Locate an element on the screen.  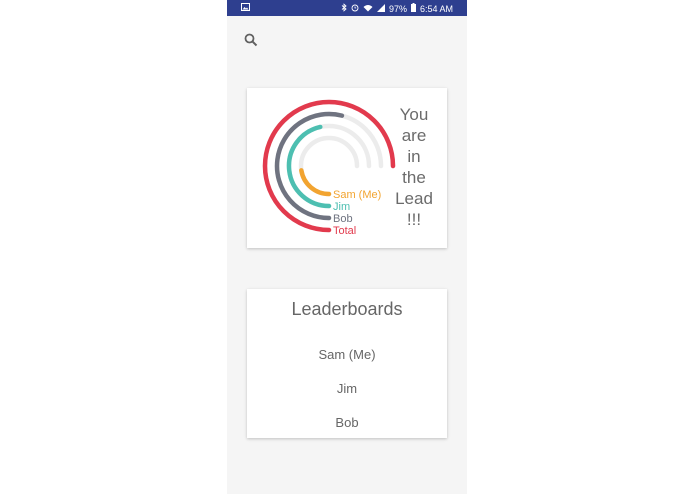
battery-icon is located at coordinates (413, 8).